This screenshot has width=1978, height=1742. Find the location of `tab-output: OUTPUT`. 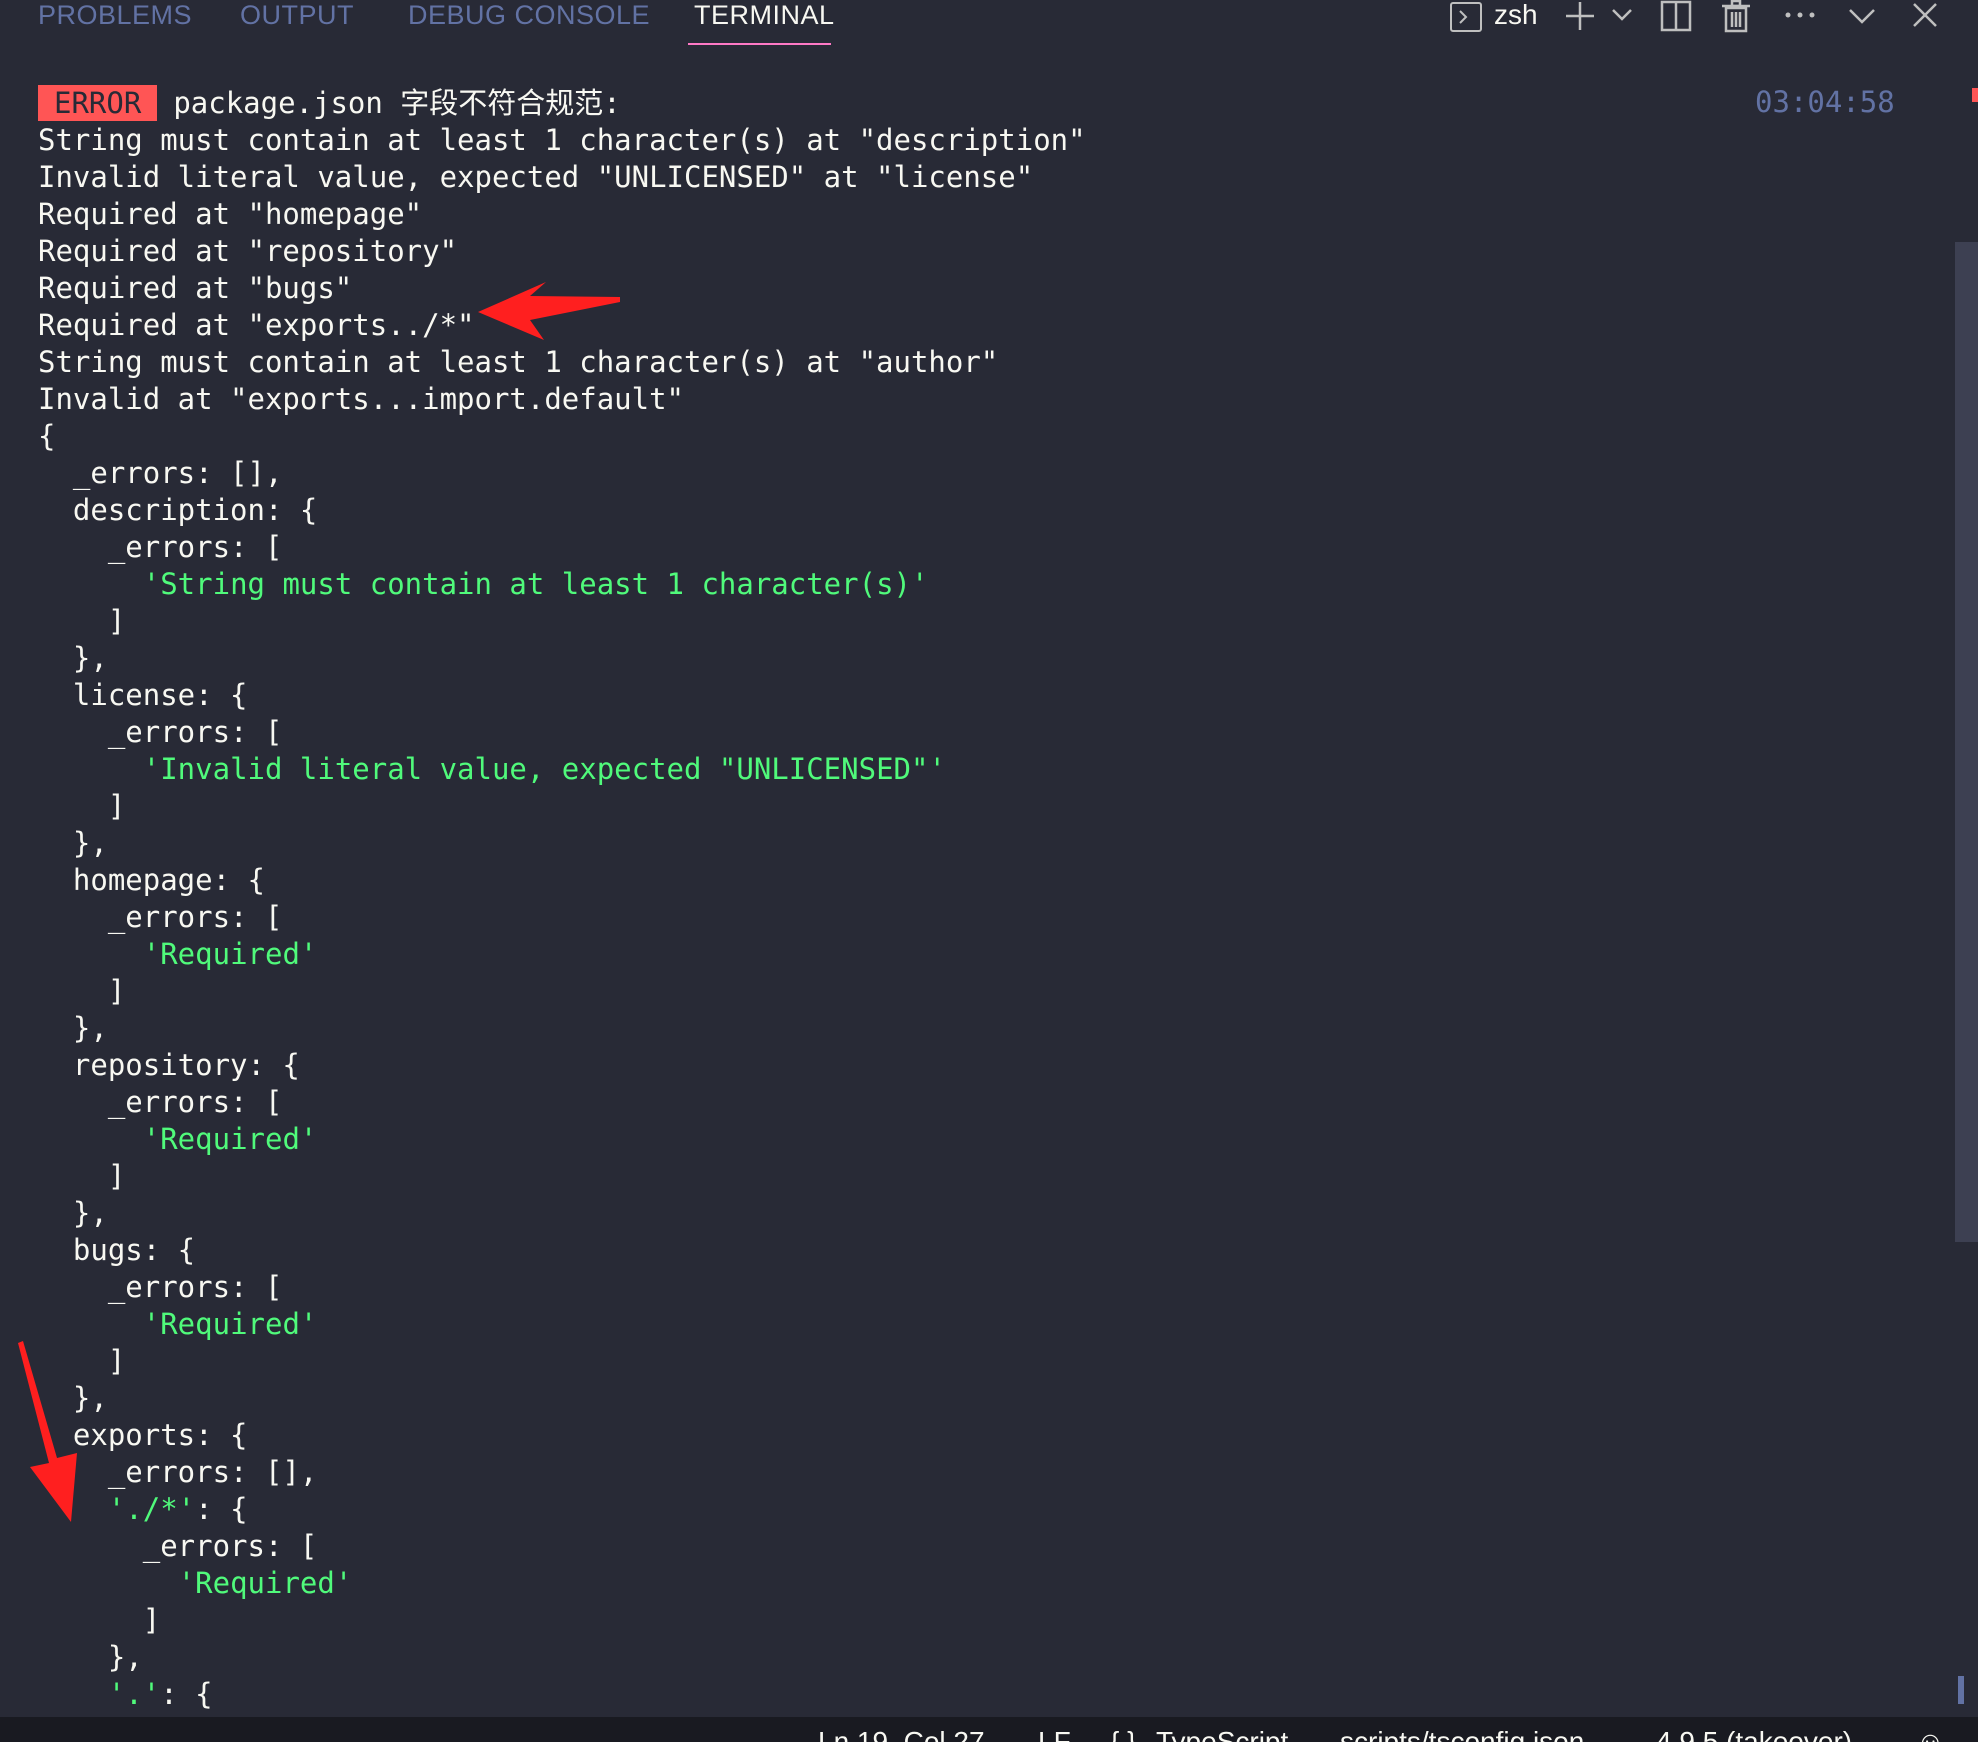

tab-output: OUTPUT is located at coordinates (297, 23).